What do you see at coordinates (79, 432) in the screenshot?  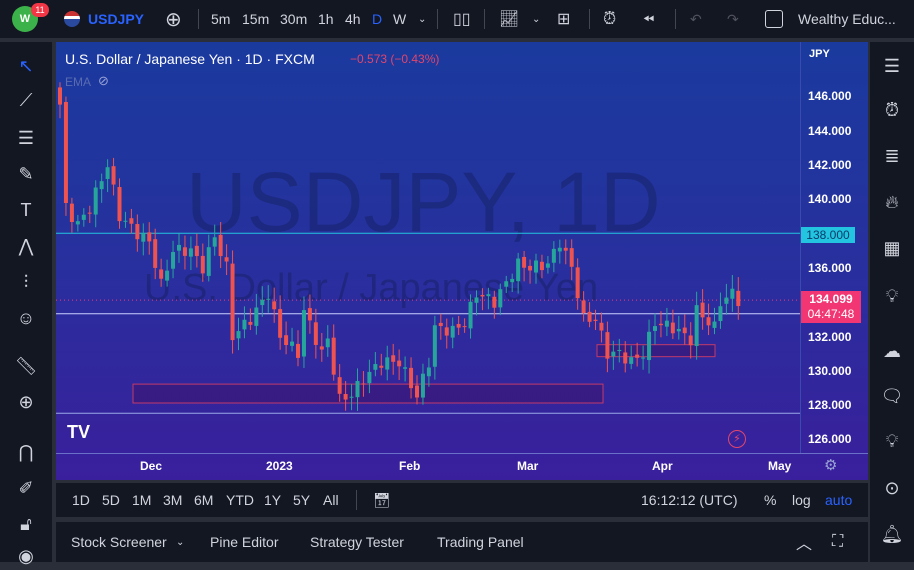 I see `tradingview-logo: TV` at bounding box center [79, 432].